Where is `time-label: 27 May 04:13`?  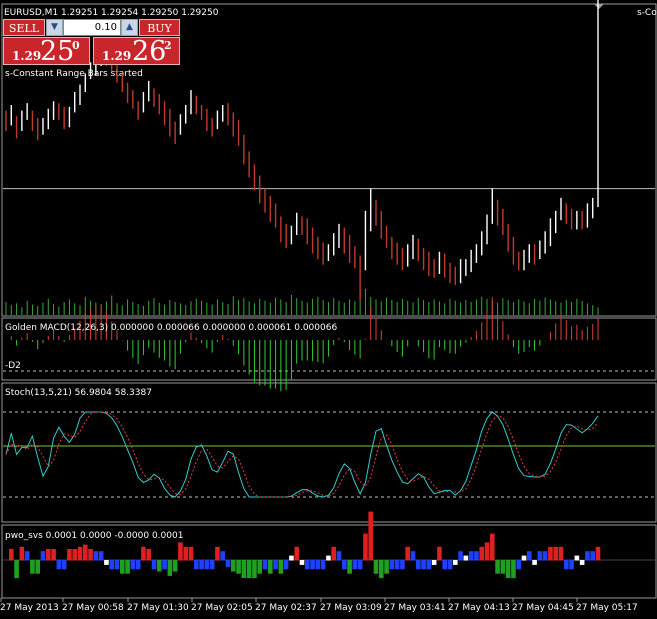 time-label: 27 May 04:13 is located at coordinates (479, 608).